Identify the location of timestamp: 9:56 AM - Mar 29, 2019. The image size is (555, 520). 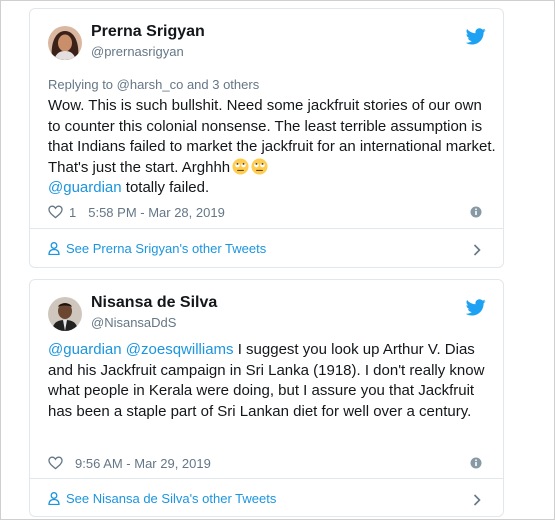
(143, 463).